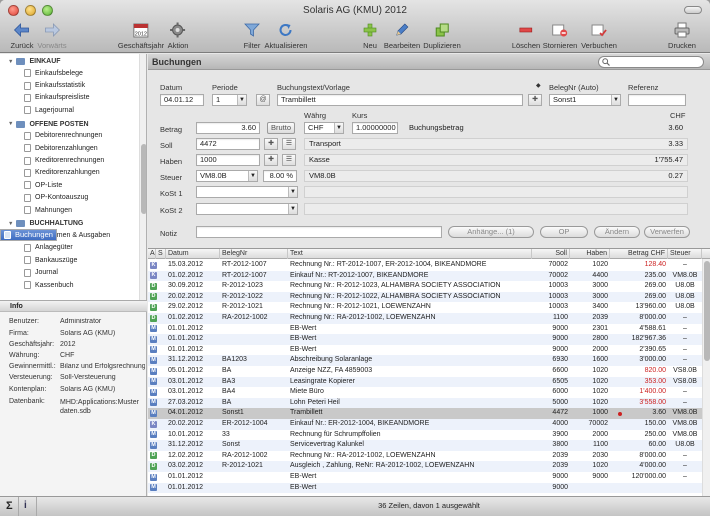 The width and height of the screenshot is (710, 516). I want to click on column-header-text: Text, so click(410, 254).